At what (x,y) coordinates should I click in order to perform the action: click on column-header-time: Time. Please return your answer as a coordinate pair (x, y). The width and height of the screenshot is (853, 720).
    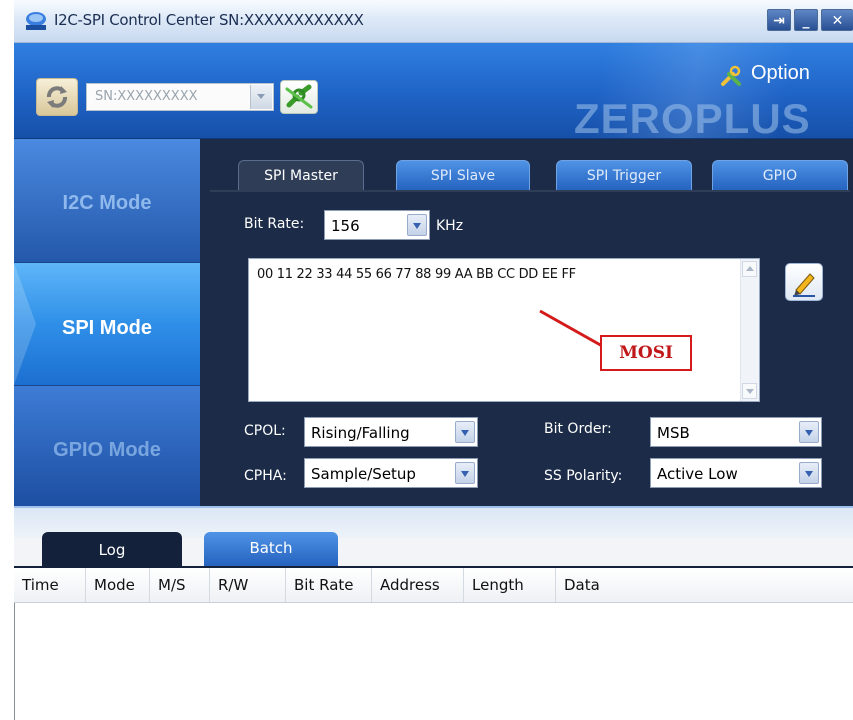
    Looking at the image, I should click on (50, 585).